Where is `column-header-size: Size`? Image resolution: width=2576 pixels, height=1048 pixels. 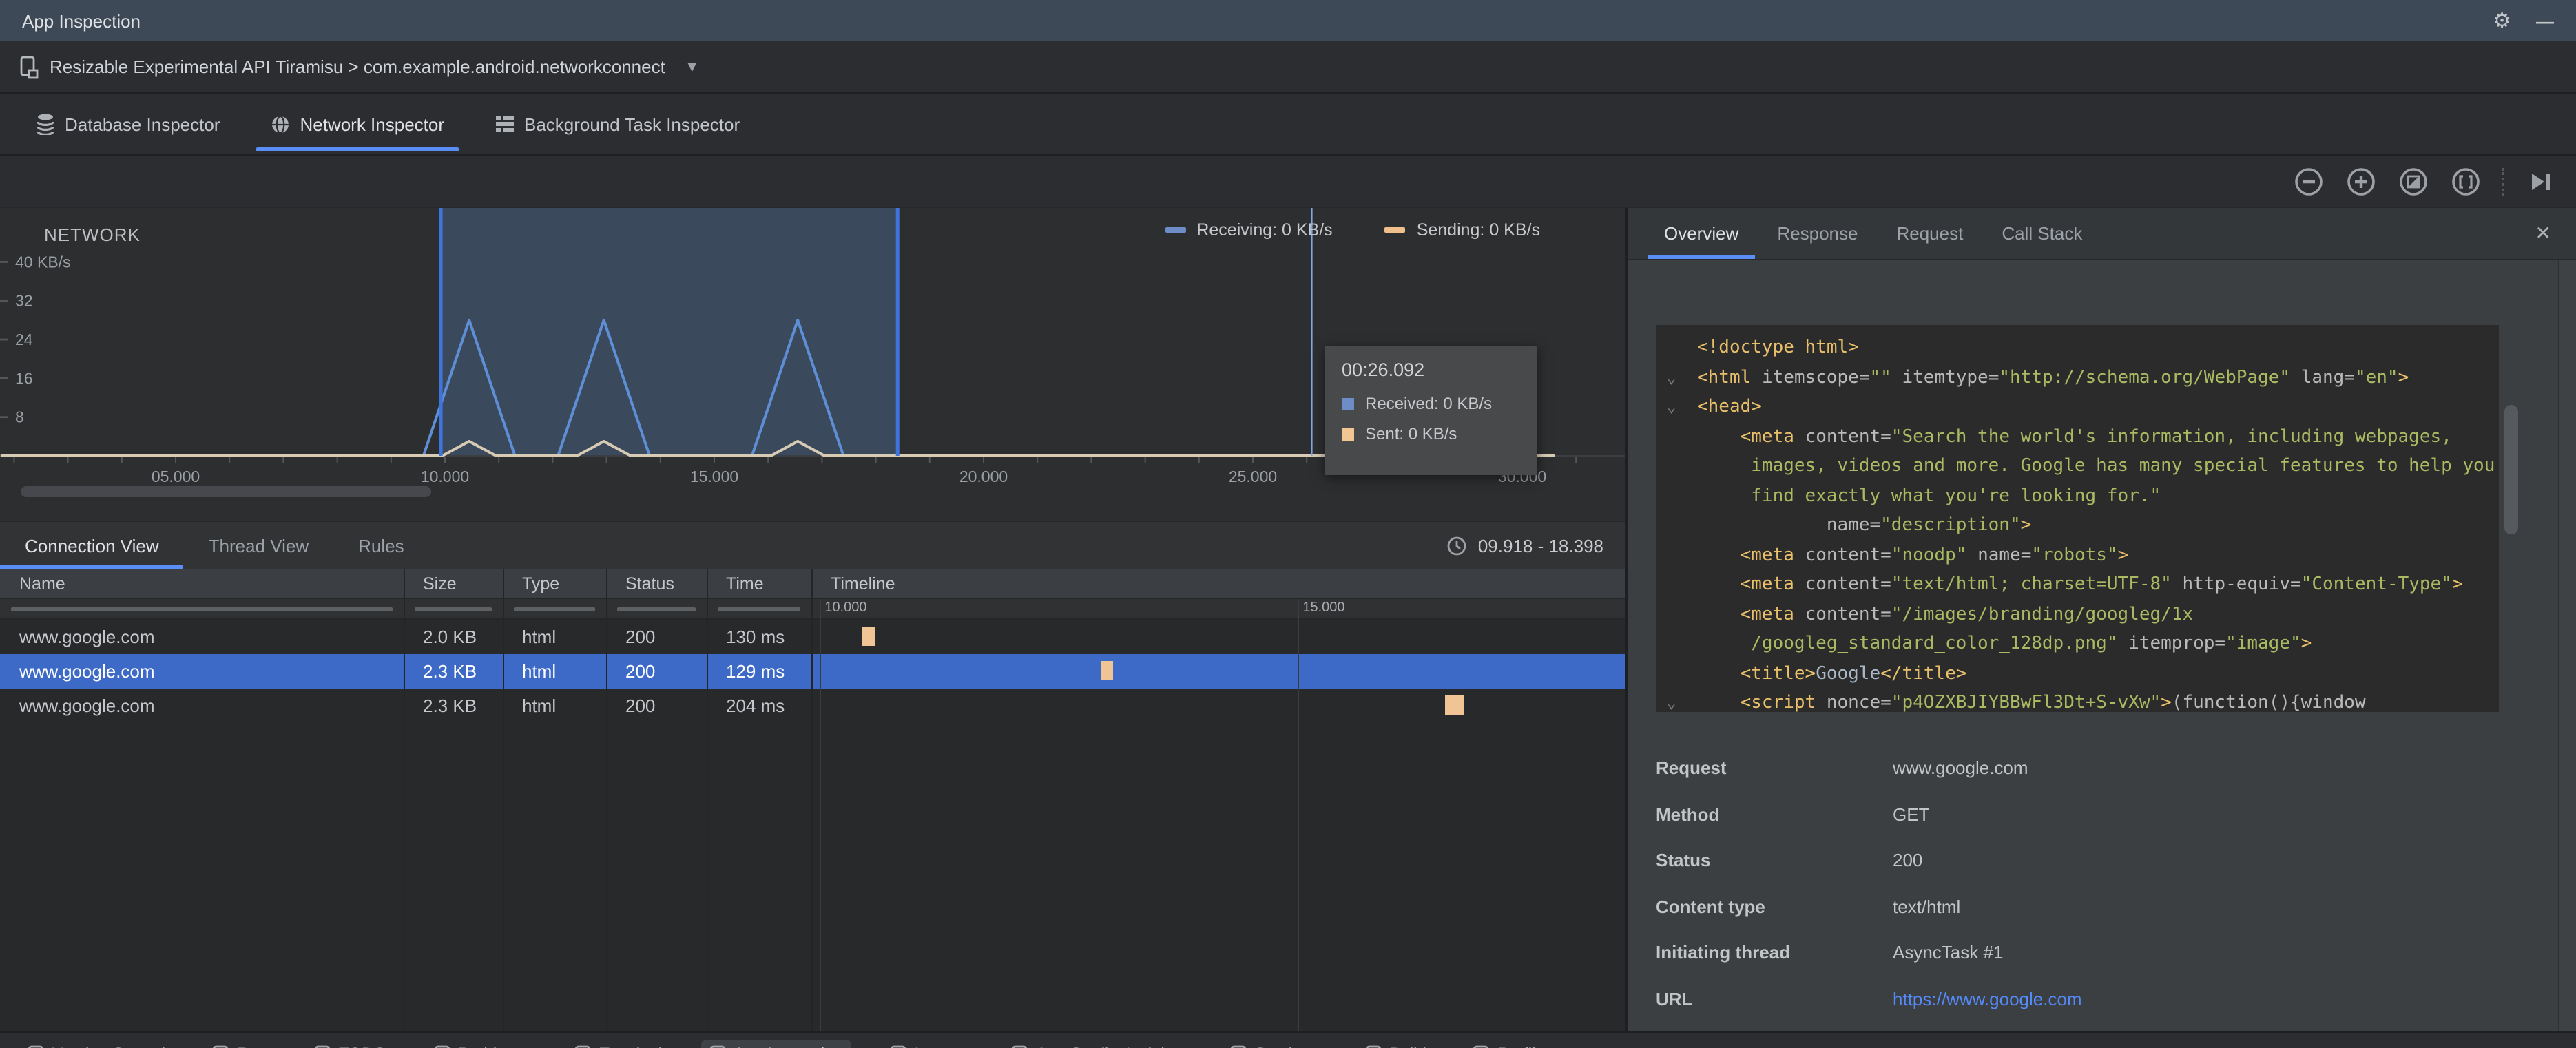 column-header-size: Size is located at coordinates (454, 584).